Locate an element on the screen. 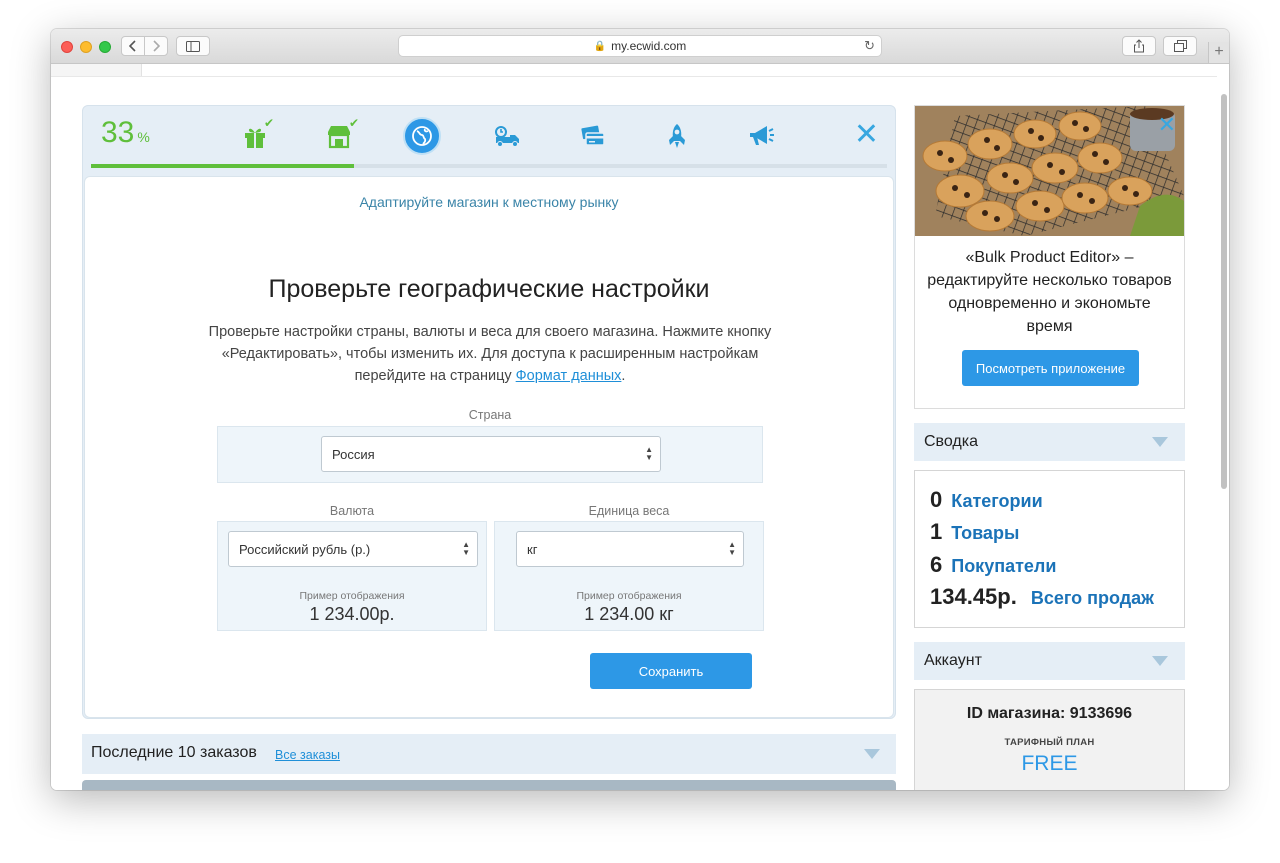  weight-value: кг is located at coordinates (532, 549).